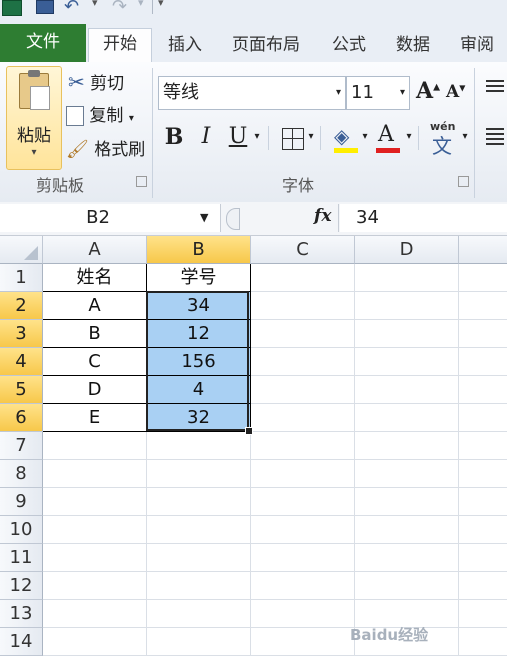 The image size is (507, 665). I want to click on cell-d8, so click(407, 474).